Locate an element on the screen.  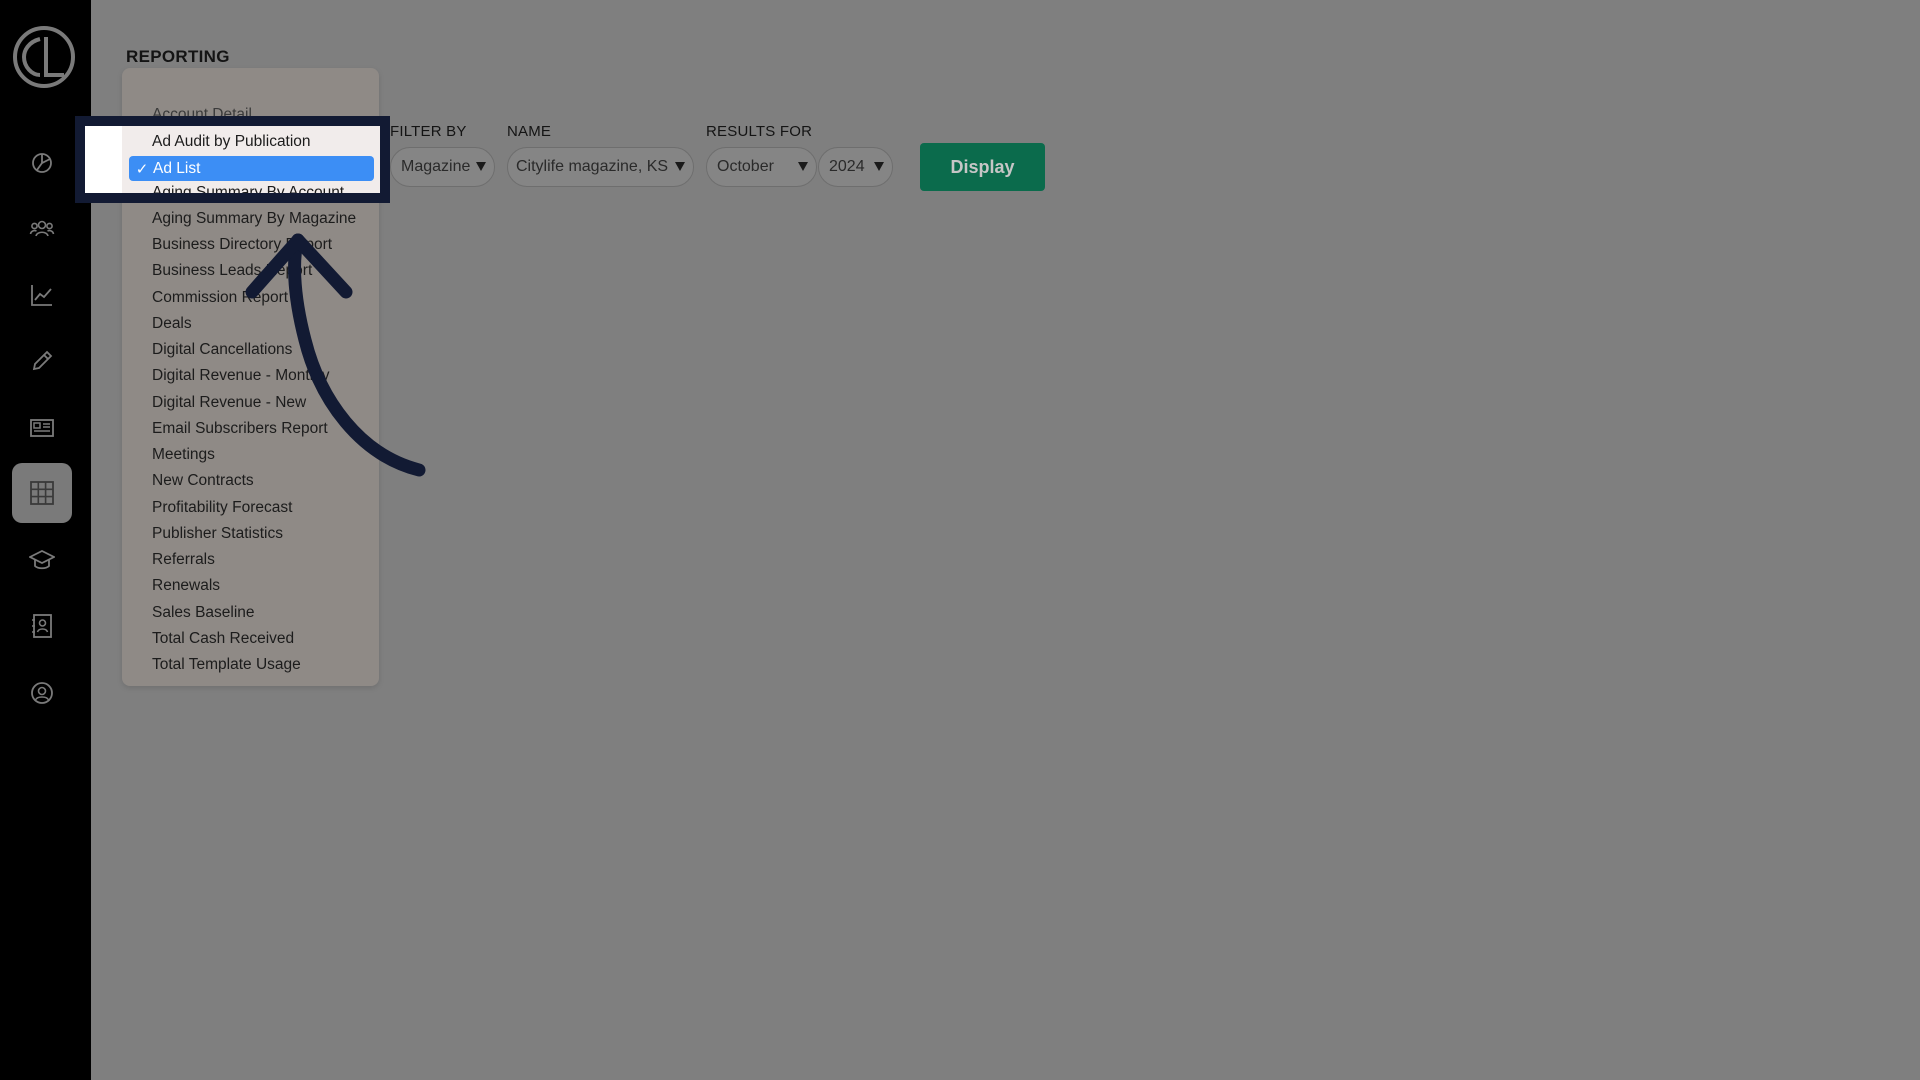
dropdown-item: Profitability Forecast is located at coordinates (222, 508).